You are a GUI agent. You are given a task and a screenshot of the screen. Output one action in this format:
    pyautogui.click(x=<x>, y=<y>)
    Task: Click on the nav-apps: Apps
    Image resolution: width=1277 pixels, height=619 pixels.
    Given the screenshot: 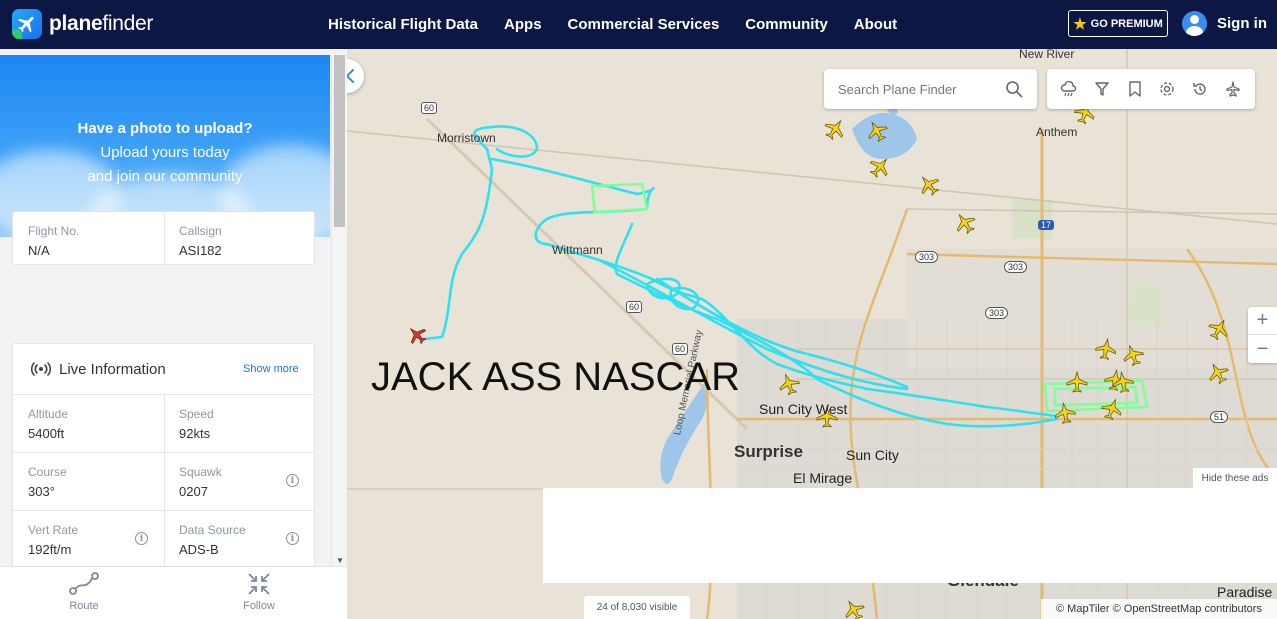 What is the action you would take?
    pyautogui.click(x=523, y=24)
    